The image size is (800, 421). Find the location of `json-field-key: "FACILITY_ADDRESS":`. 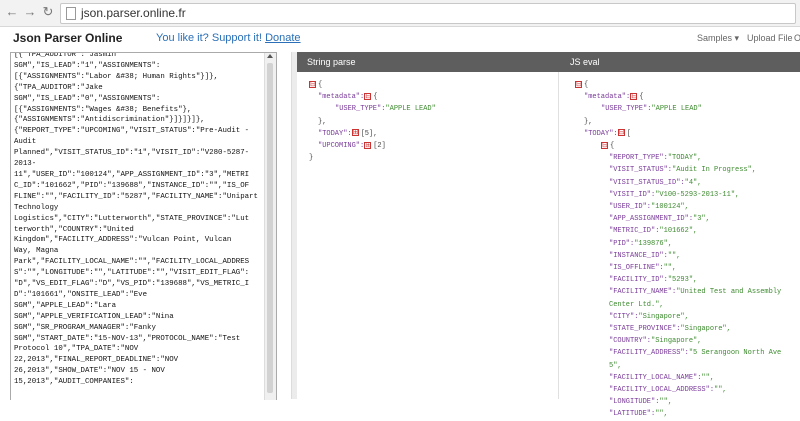

json-field-key: "FACILITY_ADDRESS": is located at coordinates (649, 353).